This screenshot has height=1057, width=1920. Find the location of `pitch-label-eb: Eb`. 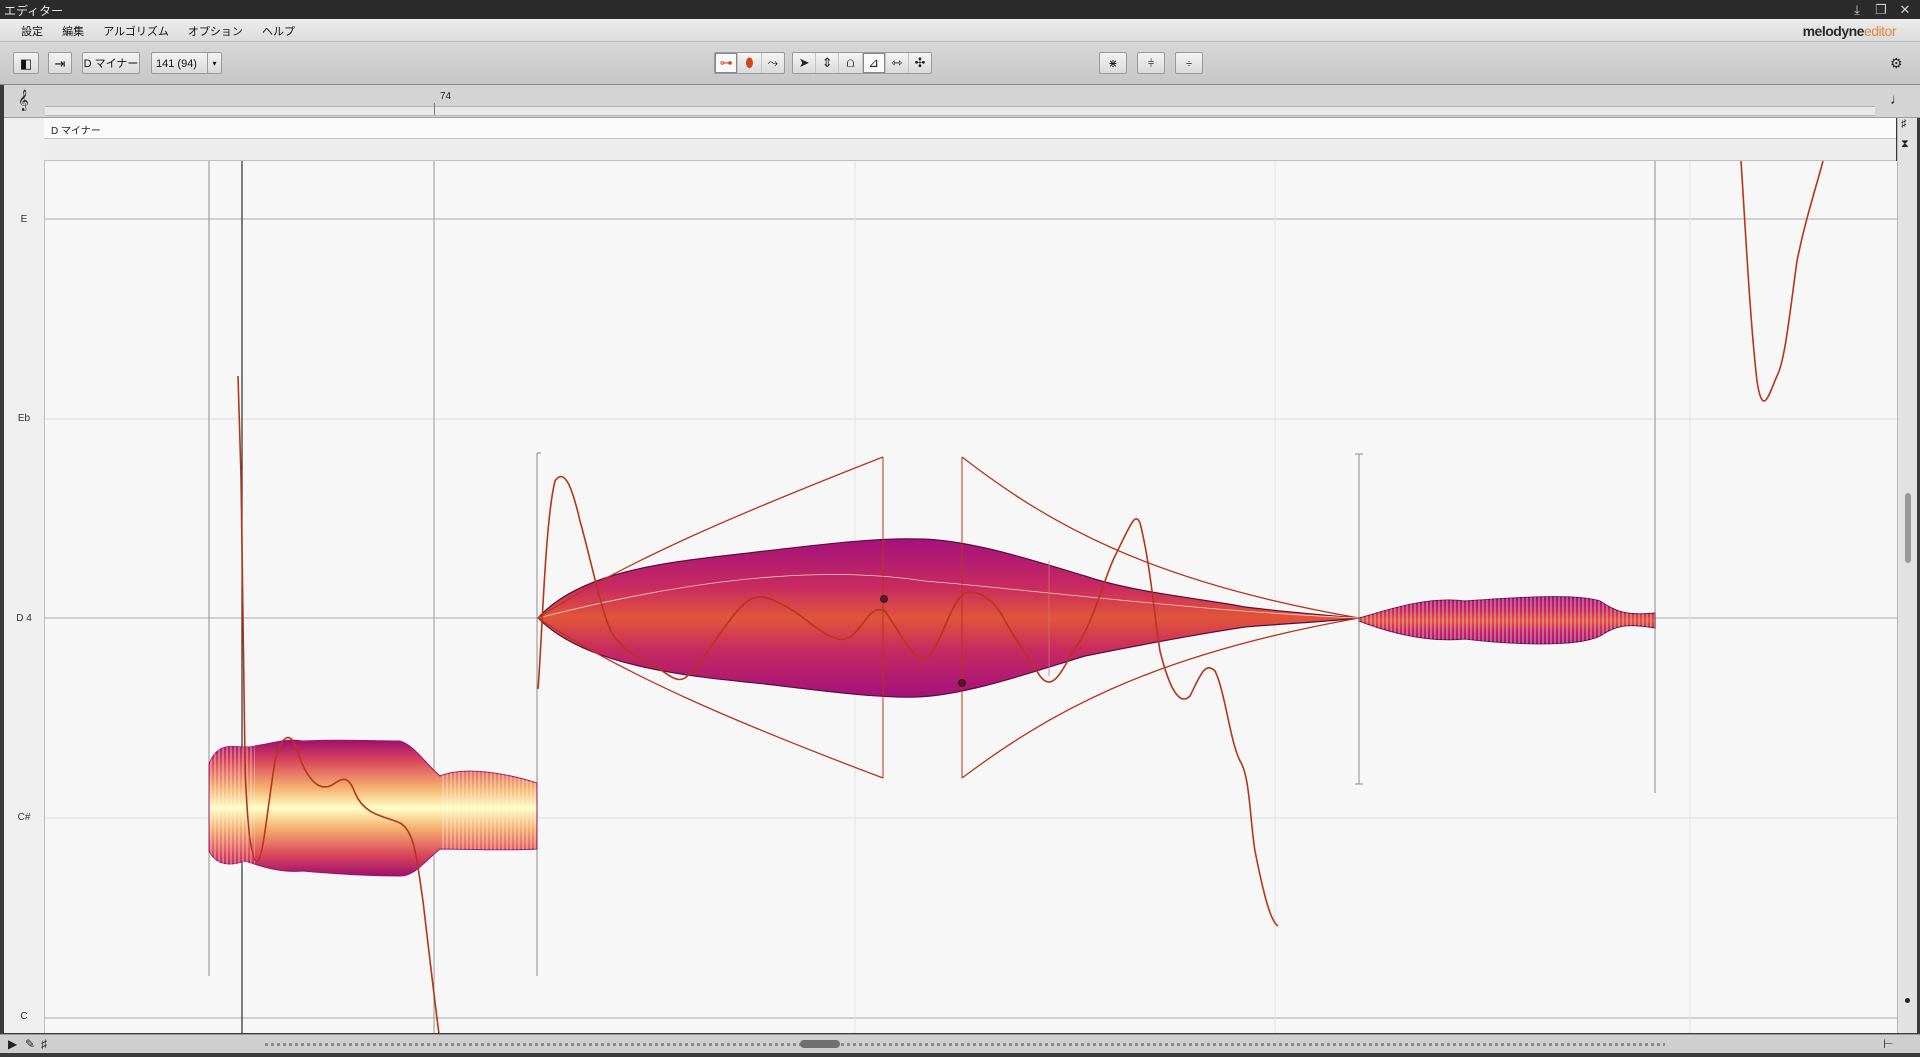

pitch-label-eb: Eb is located at coordinates (24, 418).